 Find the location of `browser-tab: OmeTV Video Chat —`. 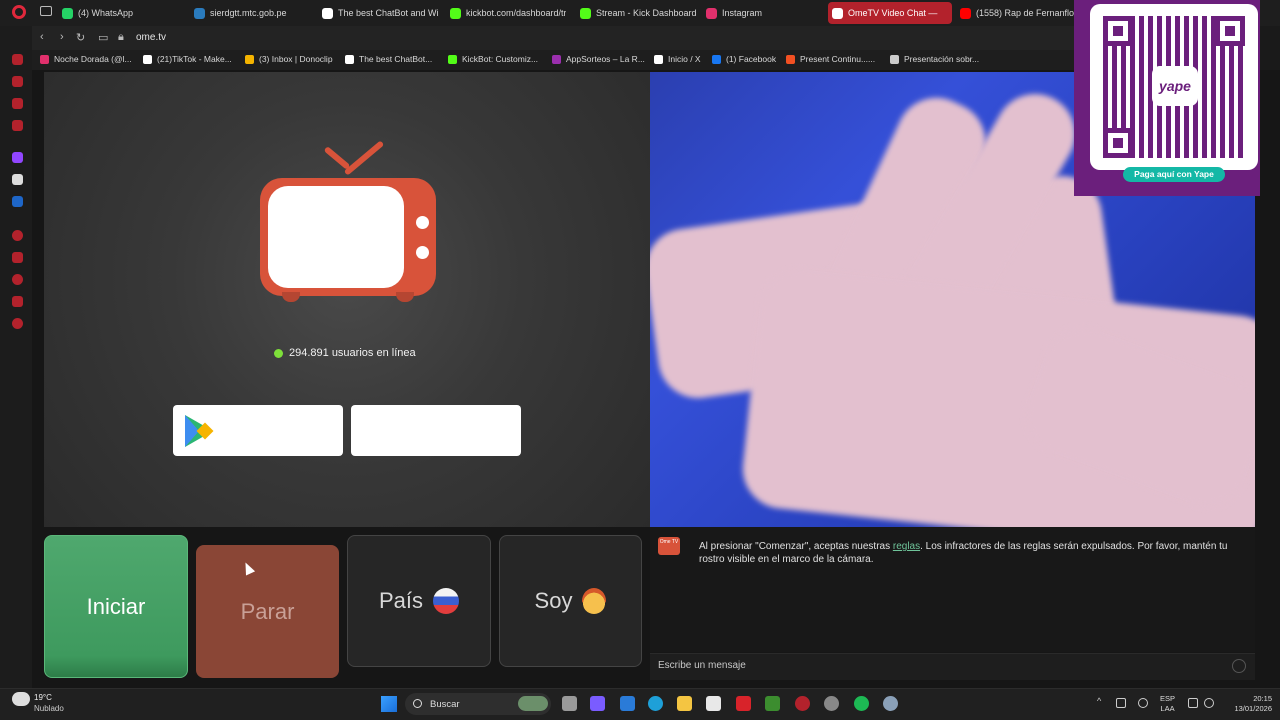

browser-tab: OmeTV Video Chat — is located at coordinates (890, 13).